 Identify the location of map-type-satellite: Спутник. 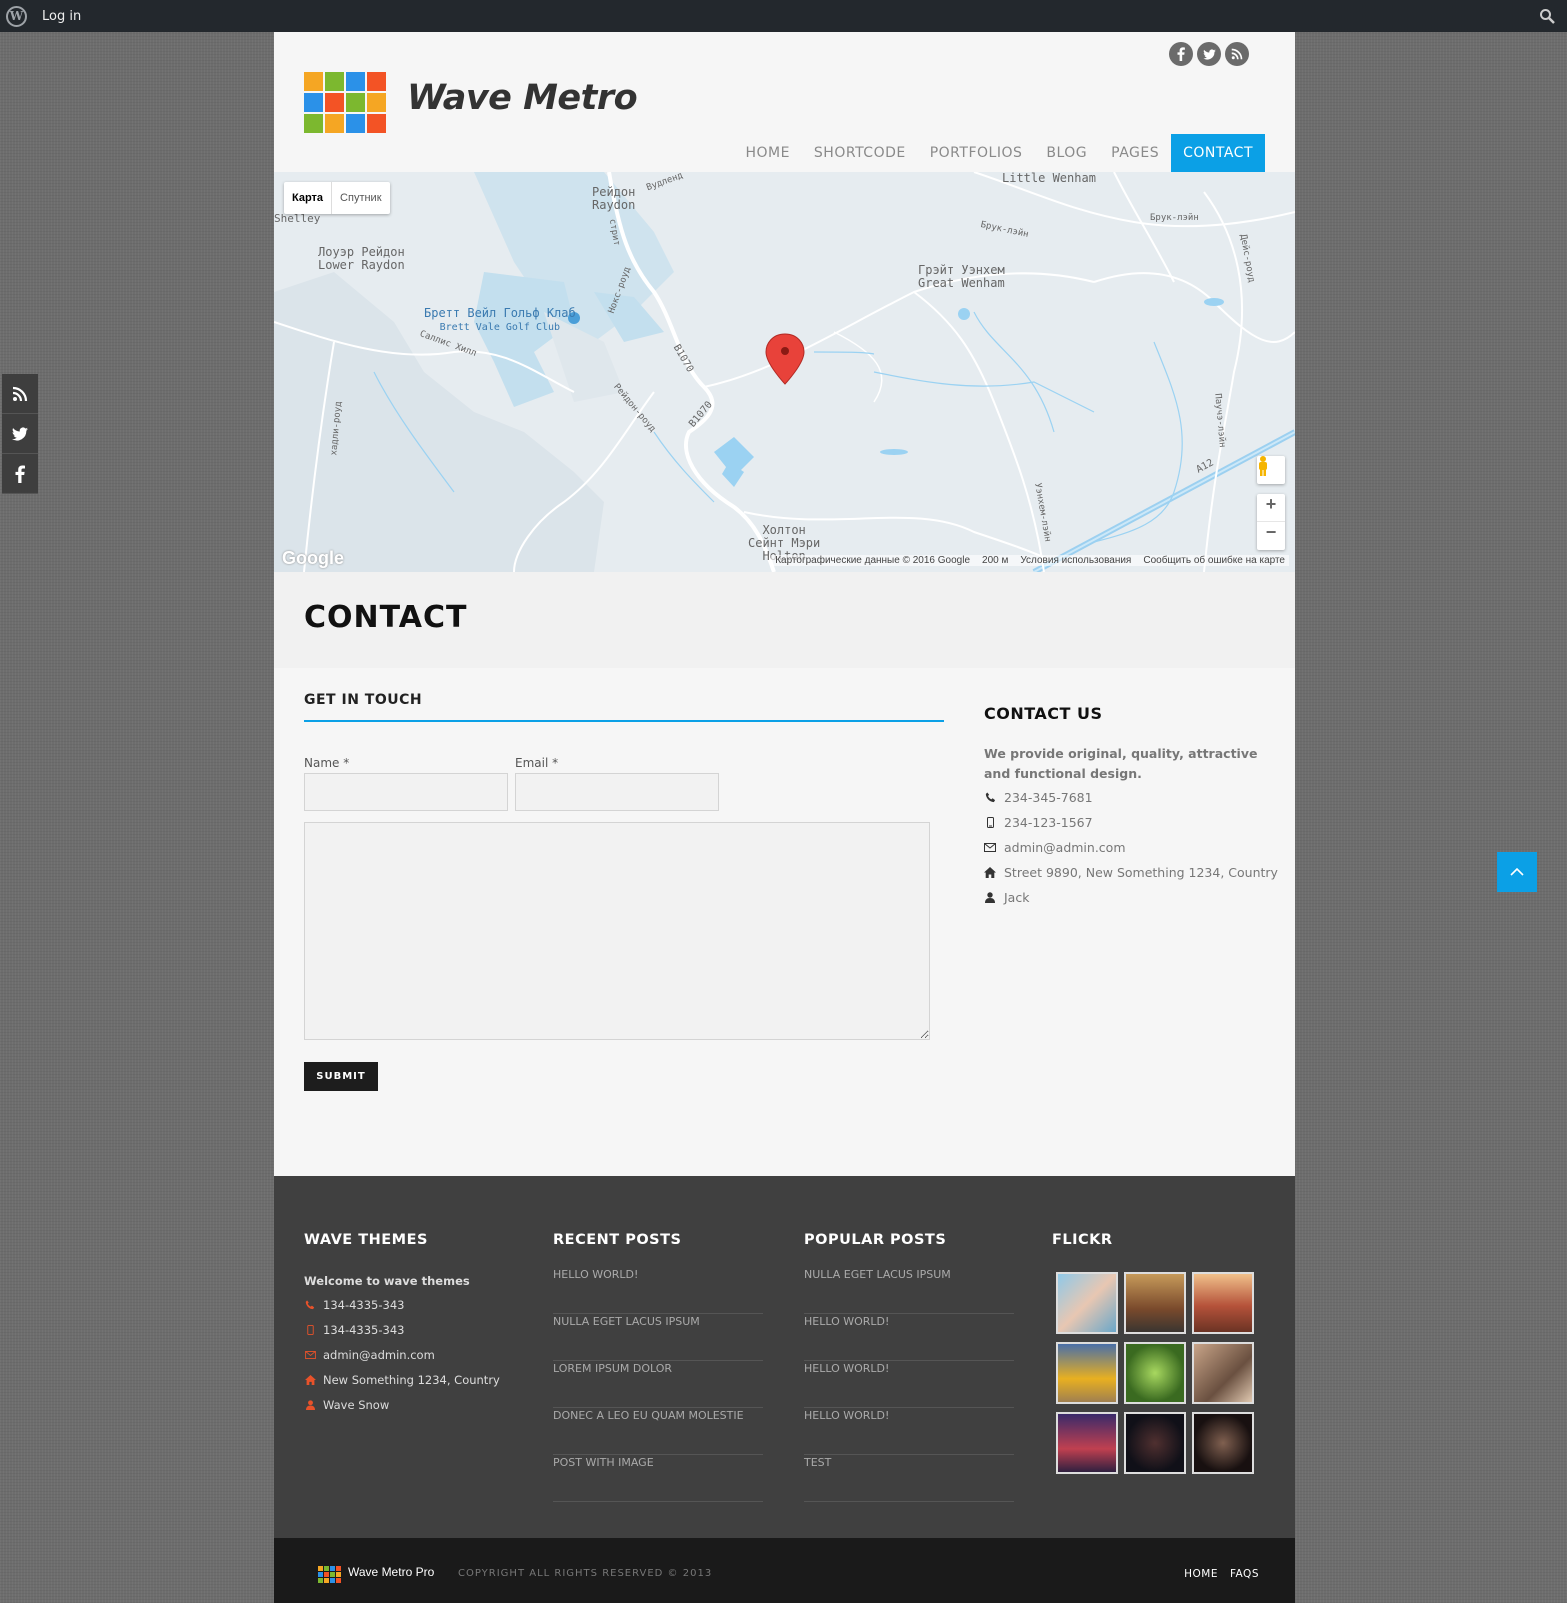
(360, 198).